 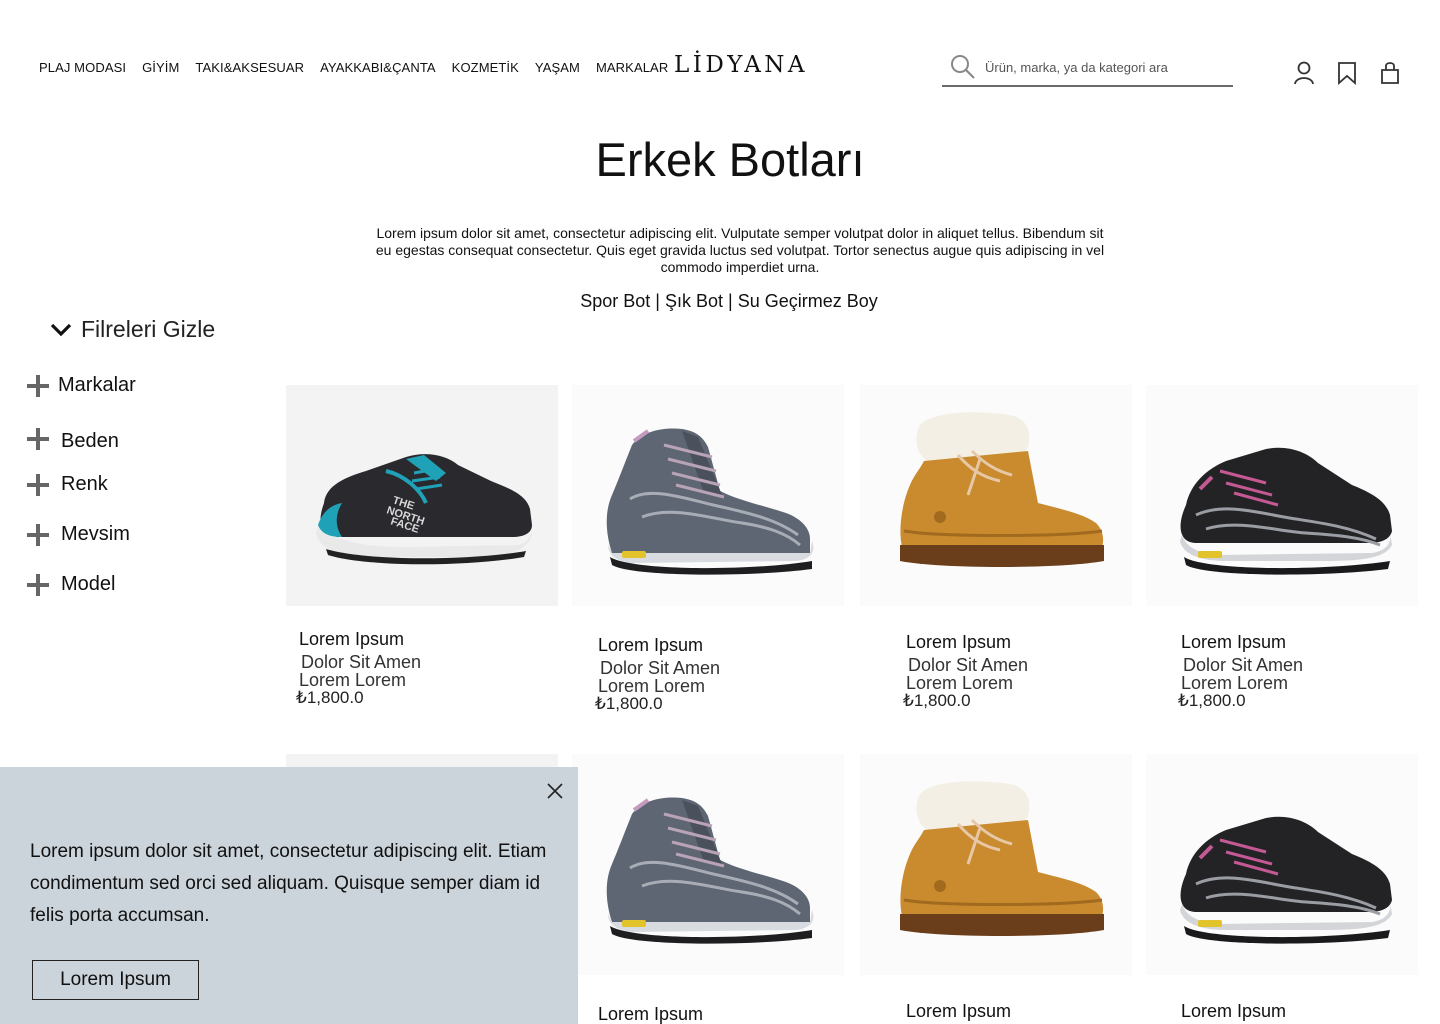 I want to click on nav-markalar: MARKALAR, so click(x=632, y=67).